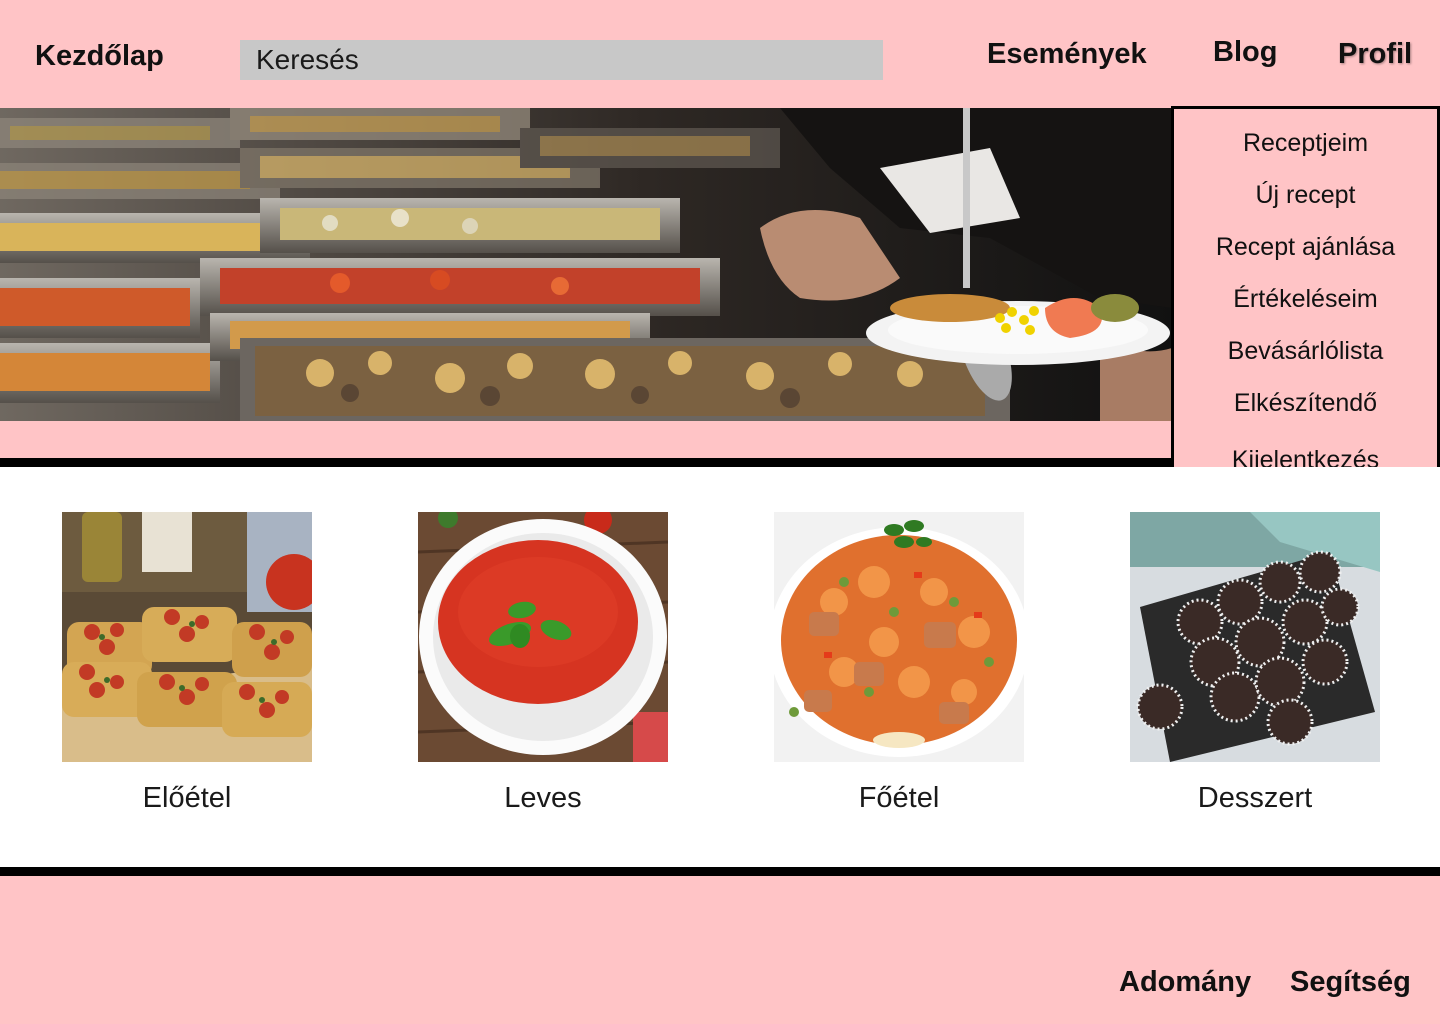  Describe the element at coordinates (187, 637) in the screenshot. I see `bruschetta-photo` at that location.